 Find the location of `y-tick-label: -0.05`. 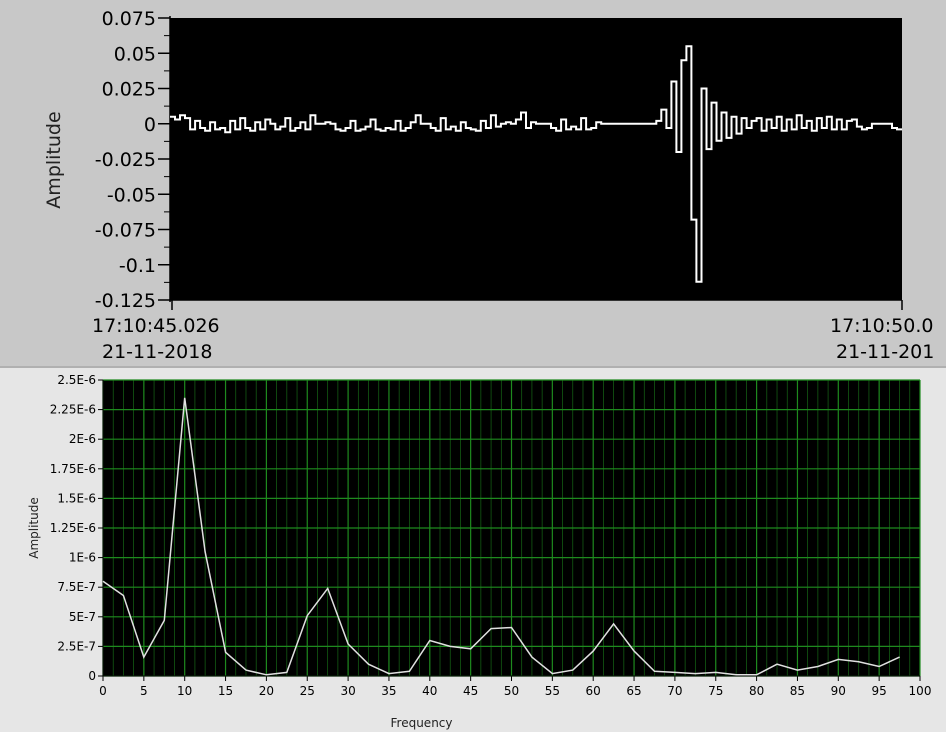

y-tick-label: -0.05 is located at coordinates (131, 195).